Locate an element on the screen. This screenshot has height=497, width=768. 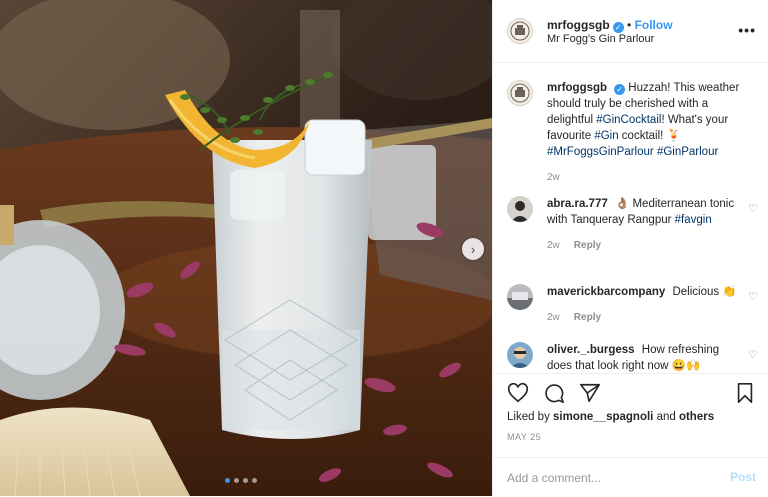
hashtag-link: #MrFoggsGinParlour is located at coordinates (600, 152).